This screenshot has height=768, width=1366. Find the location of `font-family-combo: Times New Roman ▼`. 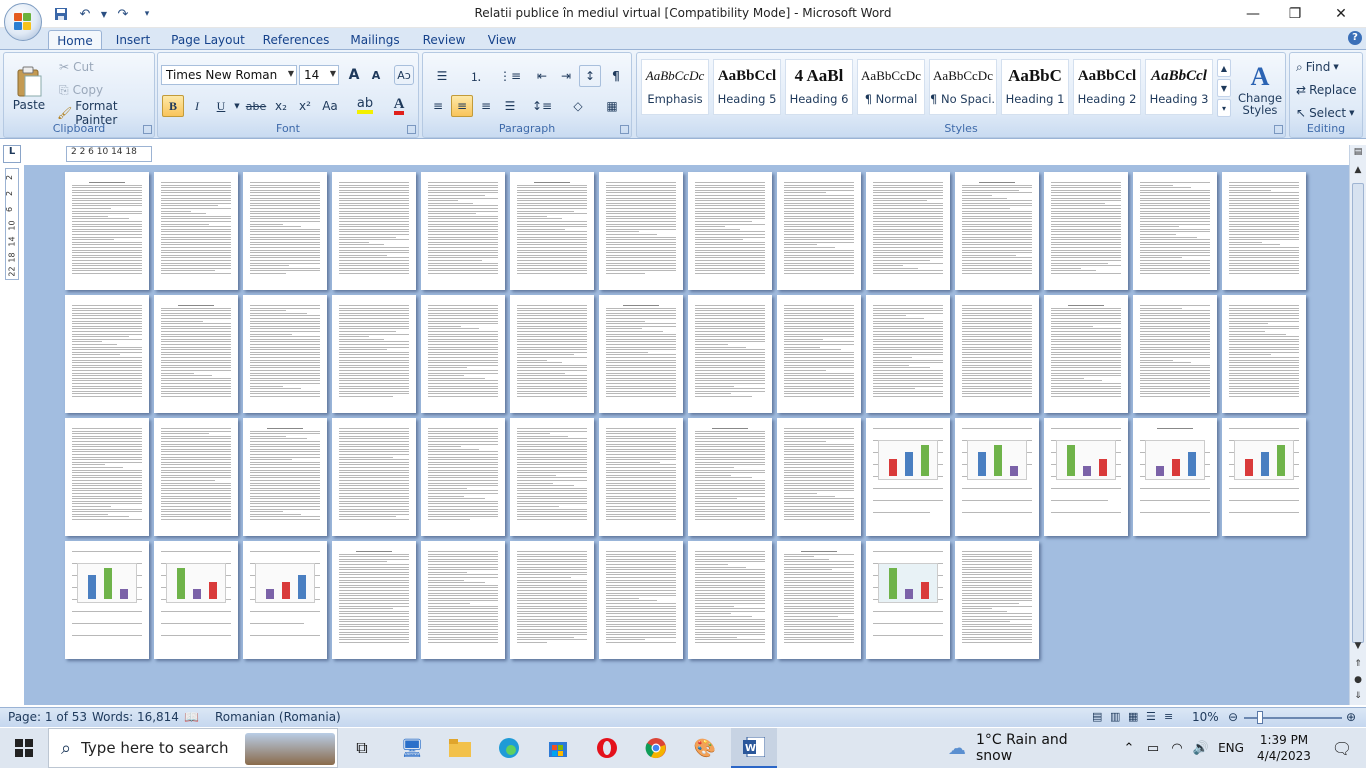

font-family-combo: Times New Roman ▼ is located at coordinates (229, 75).